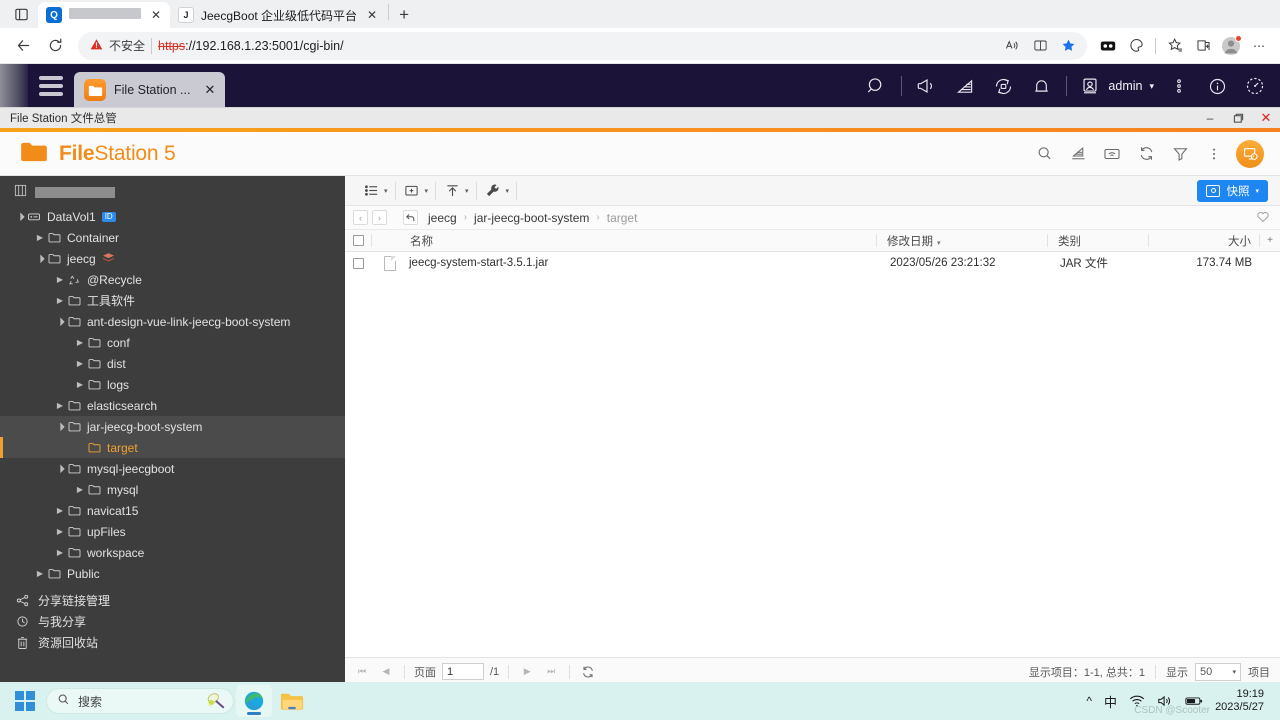 The width and height of the screenshot is (1280, 720). Describe the element at coordinates (1239, 701) in the screenshot. I see `clock: 19:19 2023/5/27` at that location.